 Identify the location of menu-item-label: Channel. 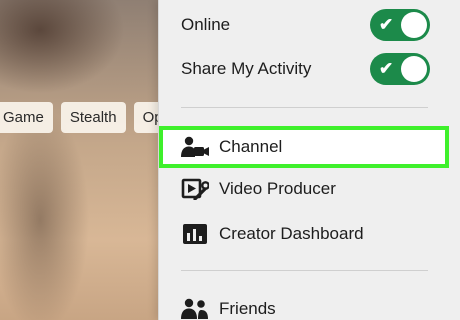
(251, 146).